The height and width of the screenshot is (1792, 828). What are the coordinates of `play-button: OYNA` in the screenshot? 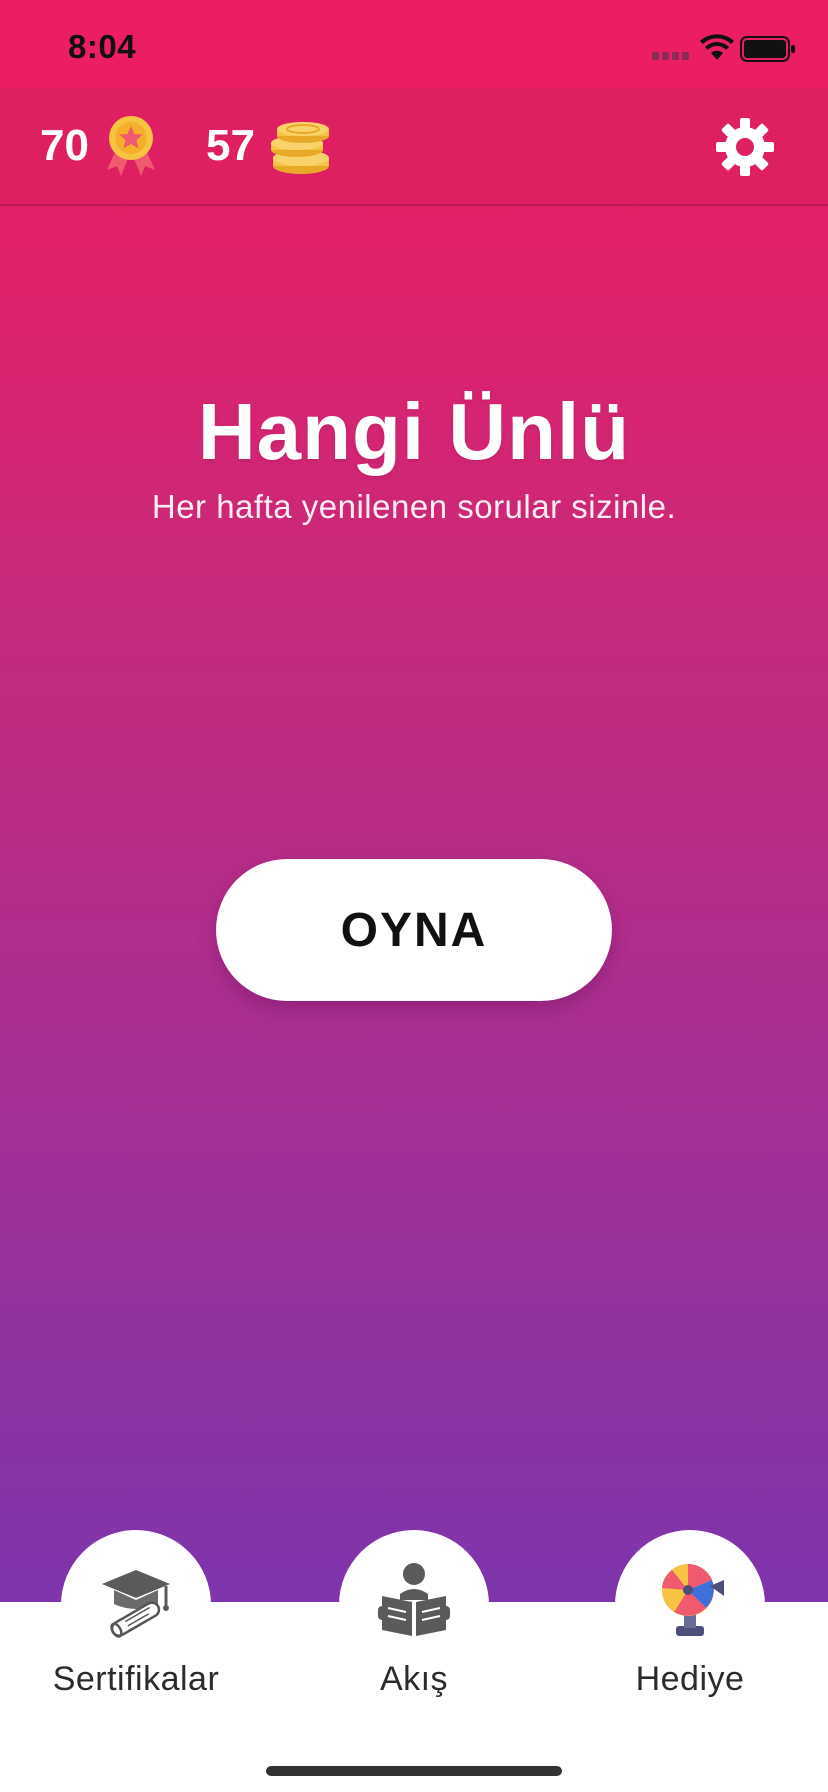 It's located at (414, 930).